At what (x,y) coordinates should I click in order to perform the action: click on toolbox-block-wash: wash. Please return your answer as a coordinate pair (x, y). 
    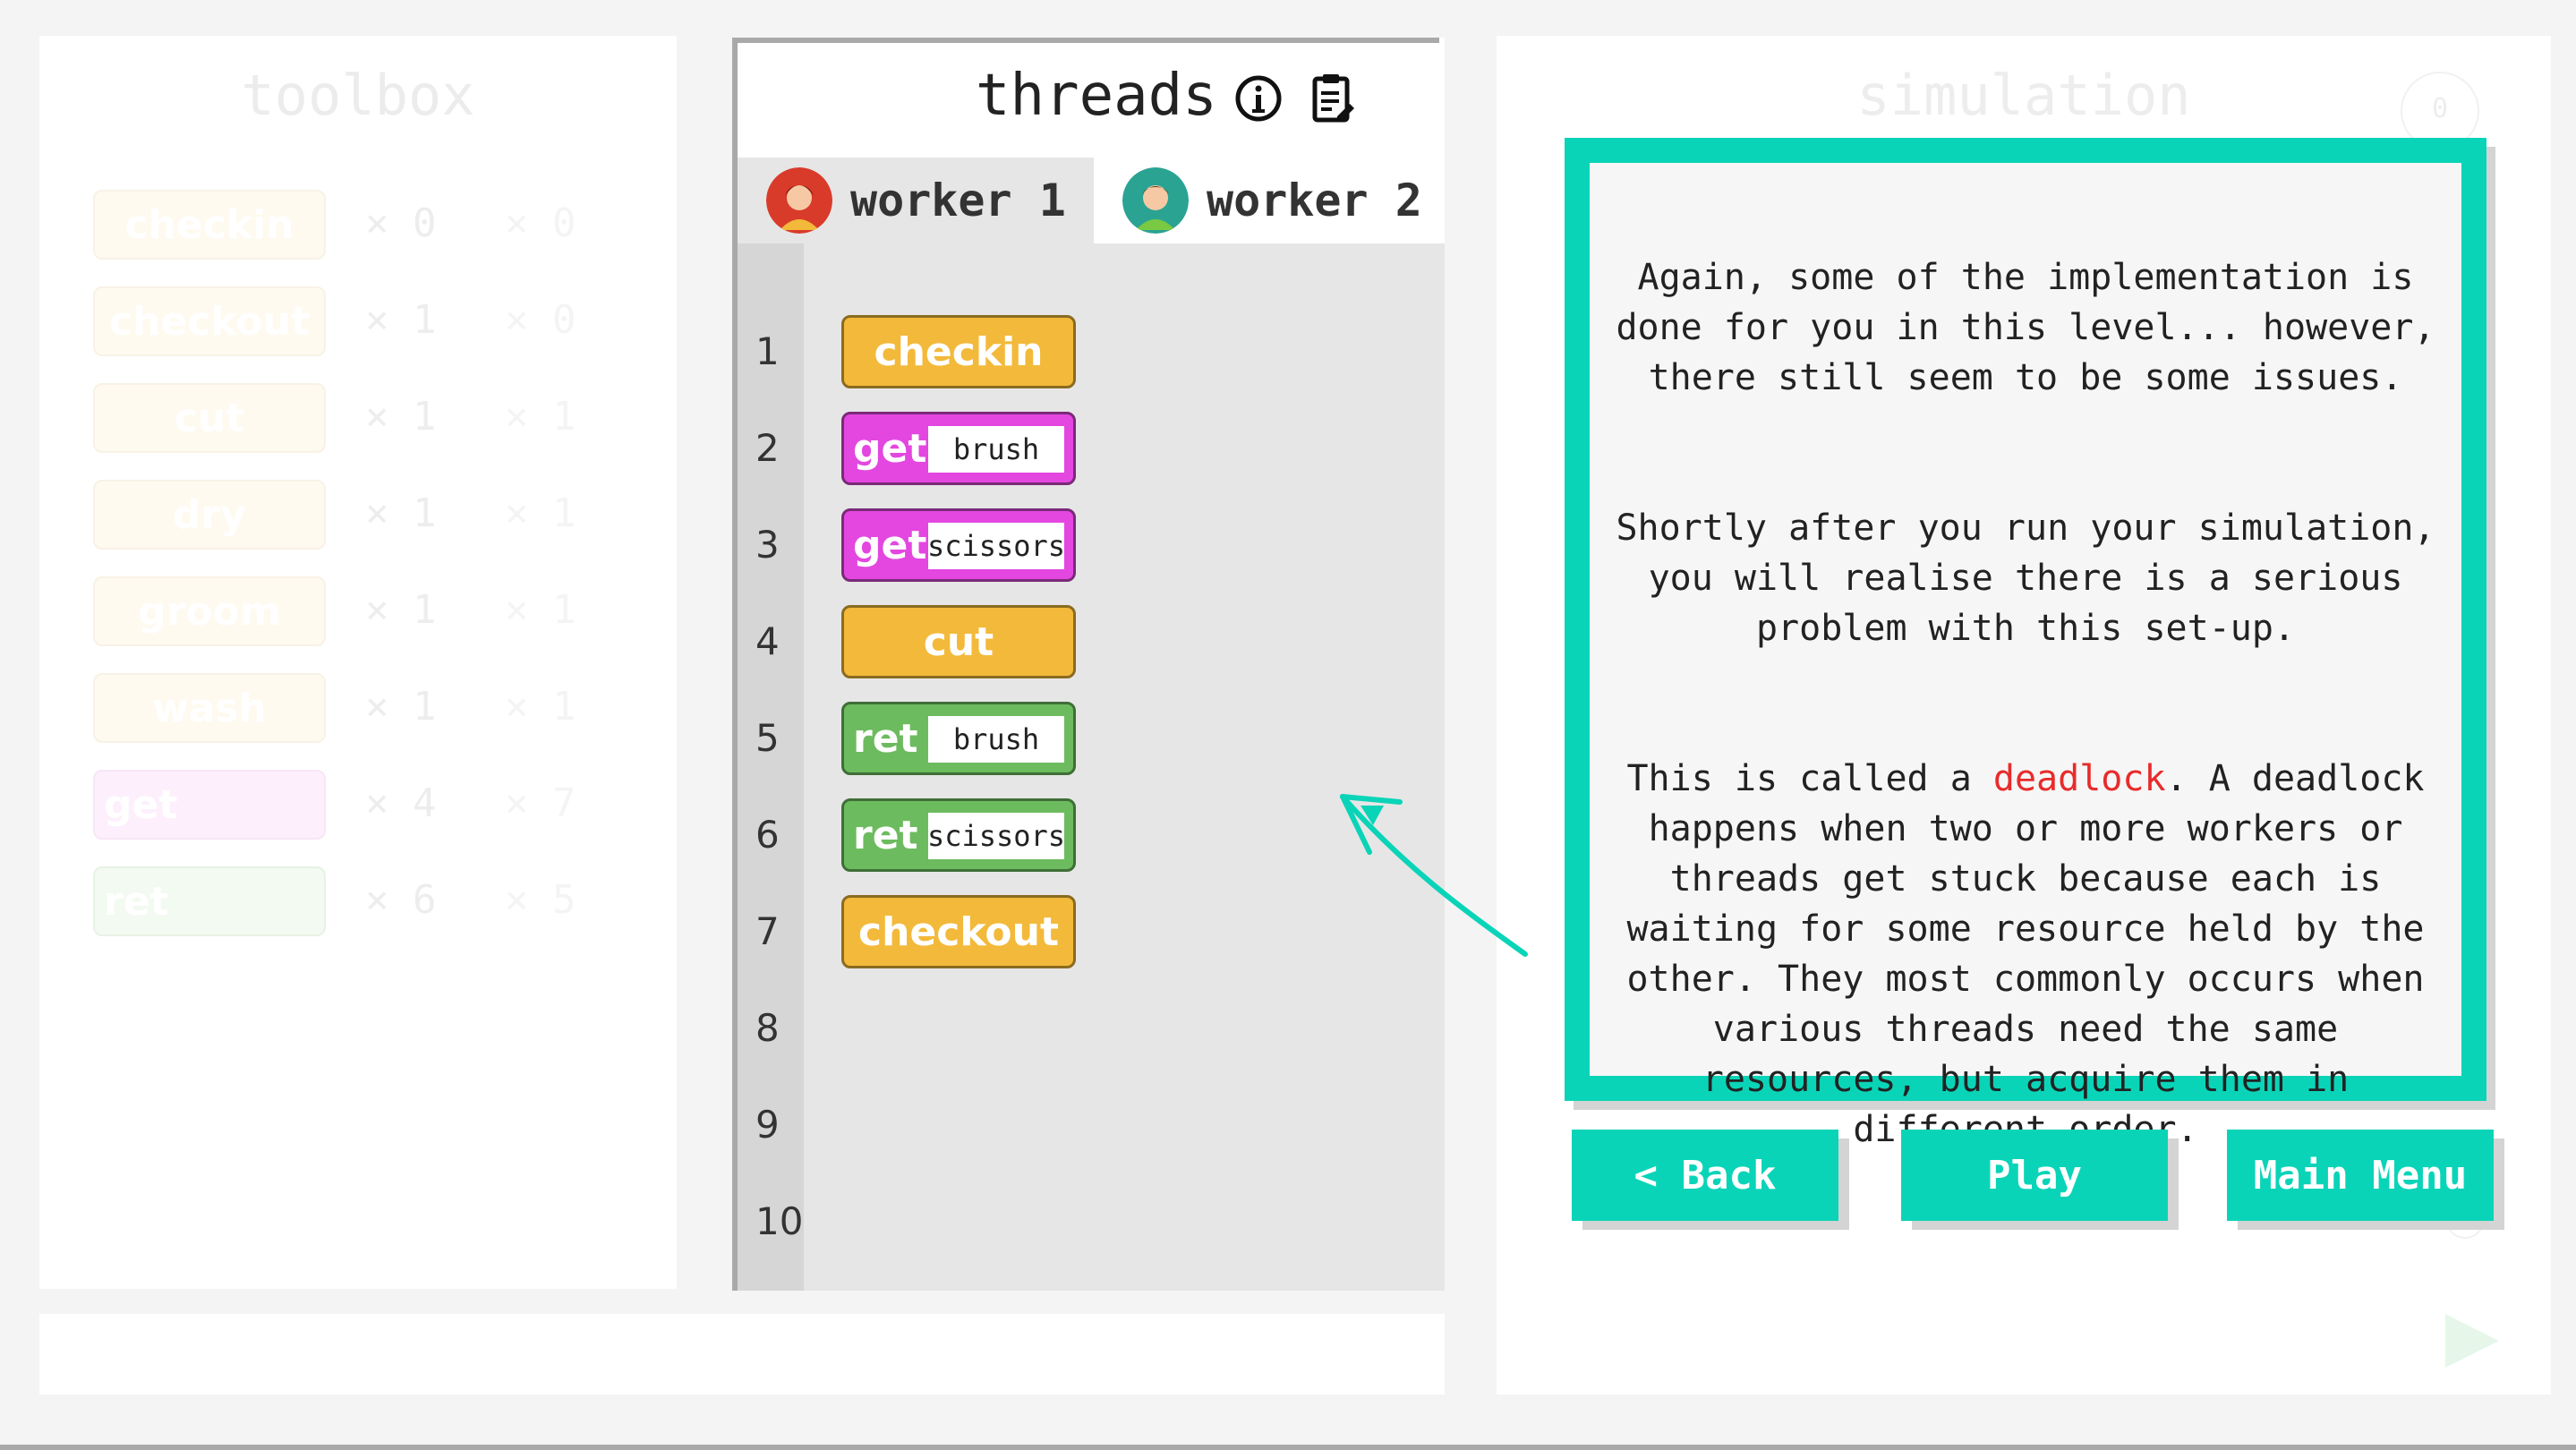
    Looking at the image, I should click on (209, 708).